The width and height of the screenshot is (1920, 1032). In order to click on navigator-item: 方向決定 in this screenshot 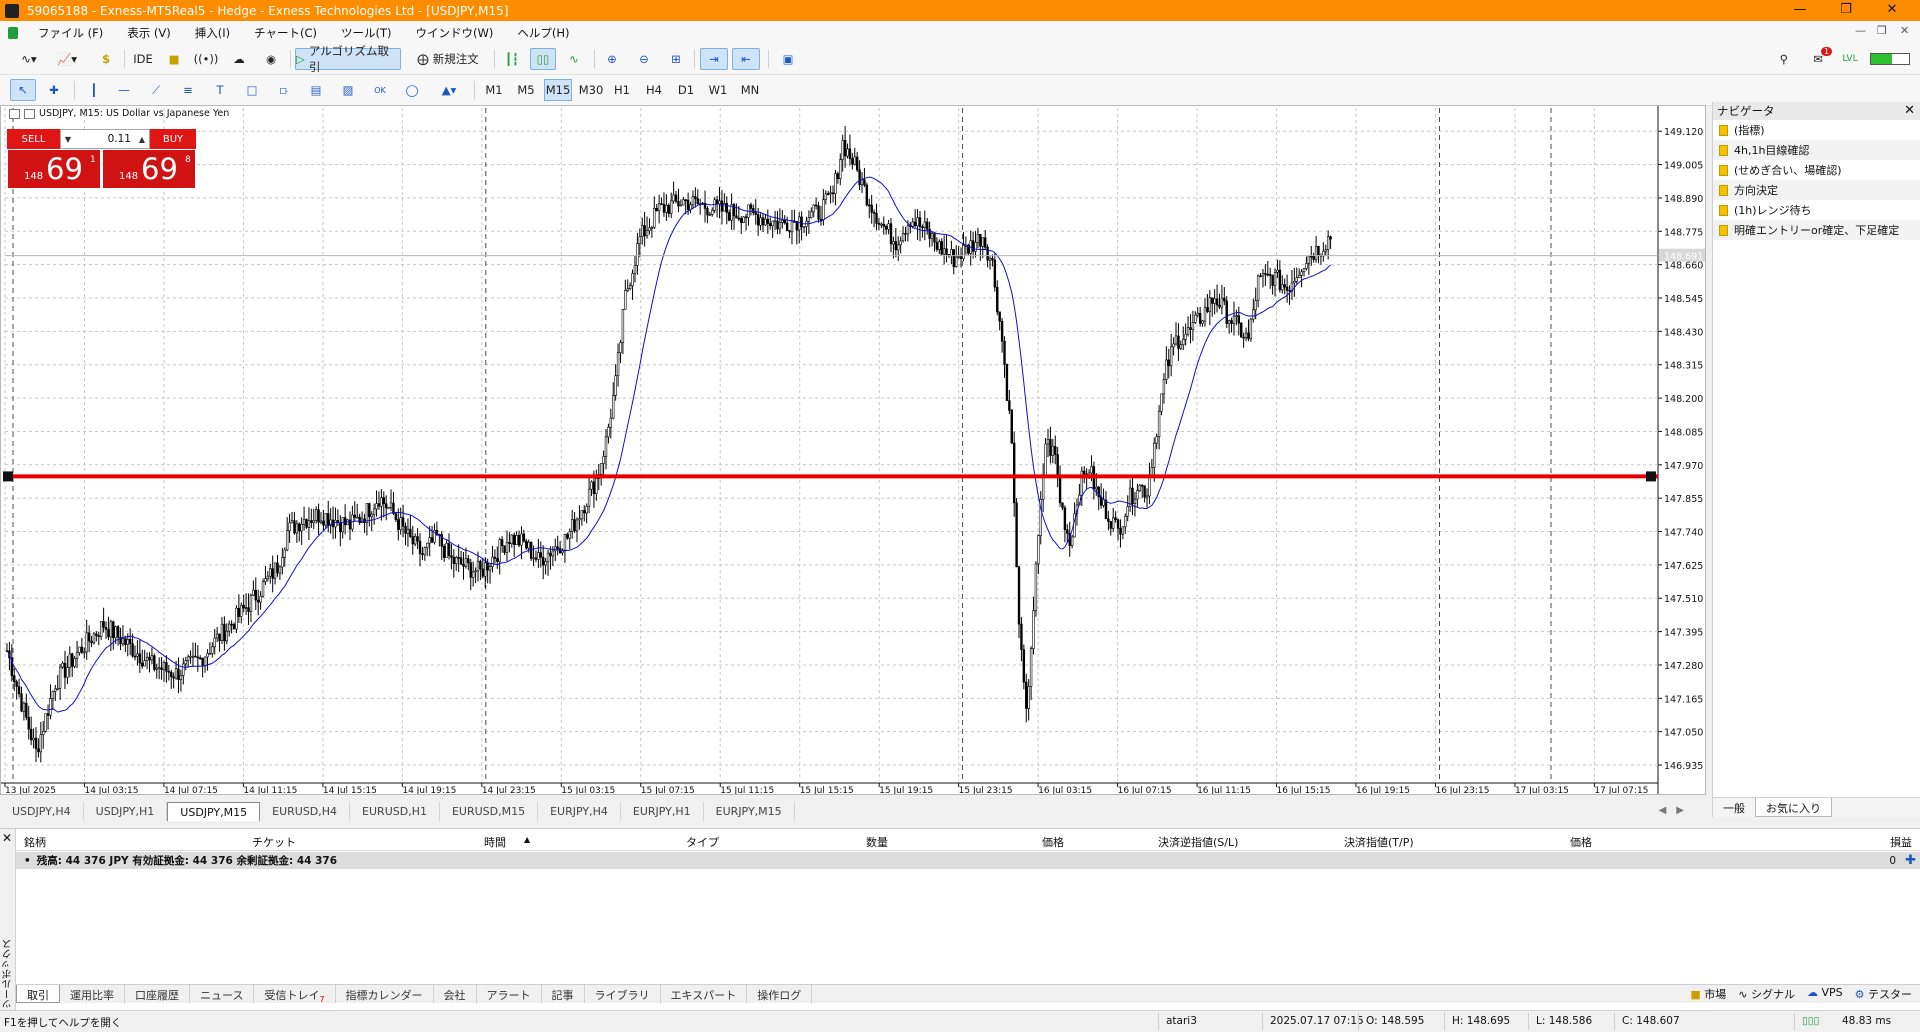, I will do `click(1816, 190)`.